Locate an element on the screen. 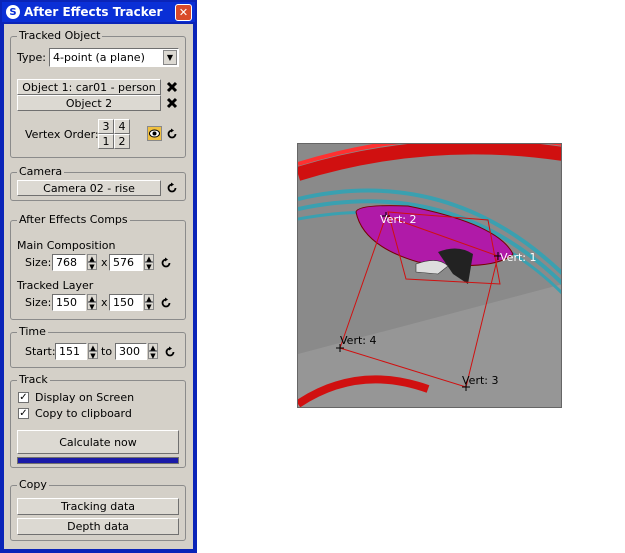 Image resolution: width=625 pixels, height=553 pixels. title-bar: S After Effects Tracker ✕ is located at coordinates (98, 12).